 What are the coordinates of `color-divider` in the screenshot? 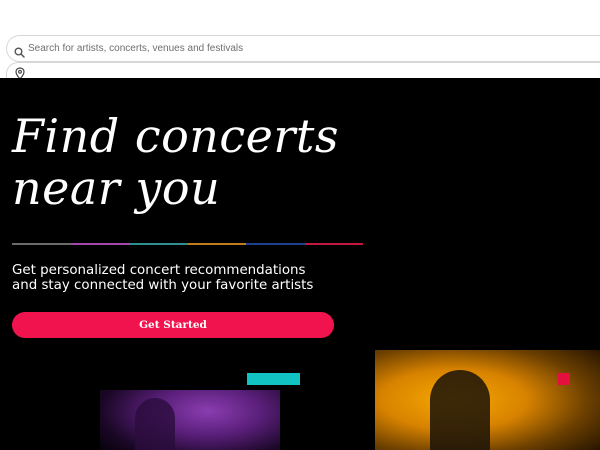 It's located at (187, 244).